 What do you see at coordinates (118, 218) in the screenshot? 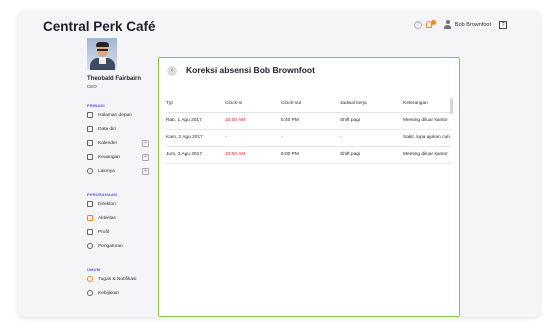
I see `sidebar-item-aktivitas: Aktivitas` at bounding box center [118, 218].